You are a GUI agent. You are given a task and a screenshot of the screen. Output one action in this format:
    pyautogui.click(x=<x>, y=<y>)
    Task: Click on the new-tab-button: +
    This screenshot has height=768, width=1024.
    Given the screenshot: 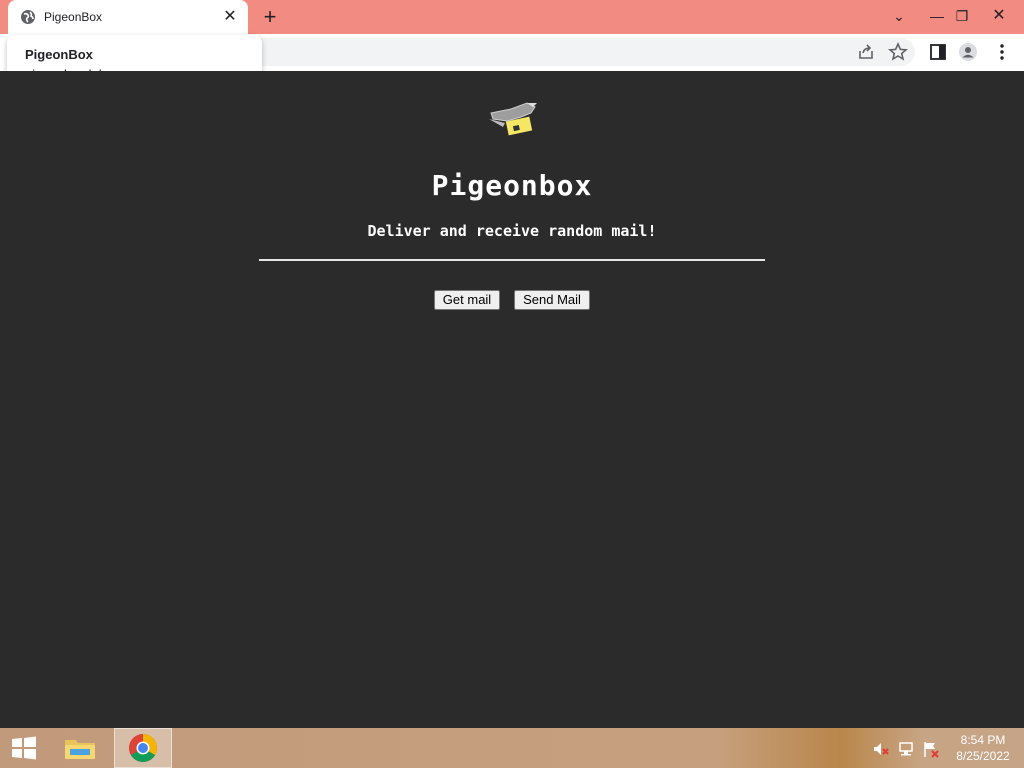 What is the action you would take?
    pyautogui.click(x=270, y=17)
    